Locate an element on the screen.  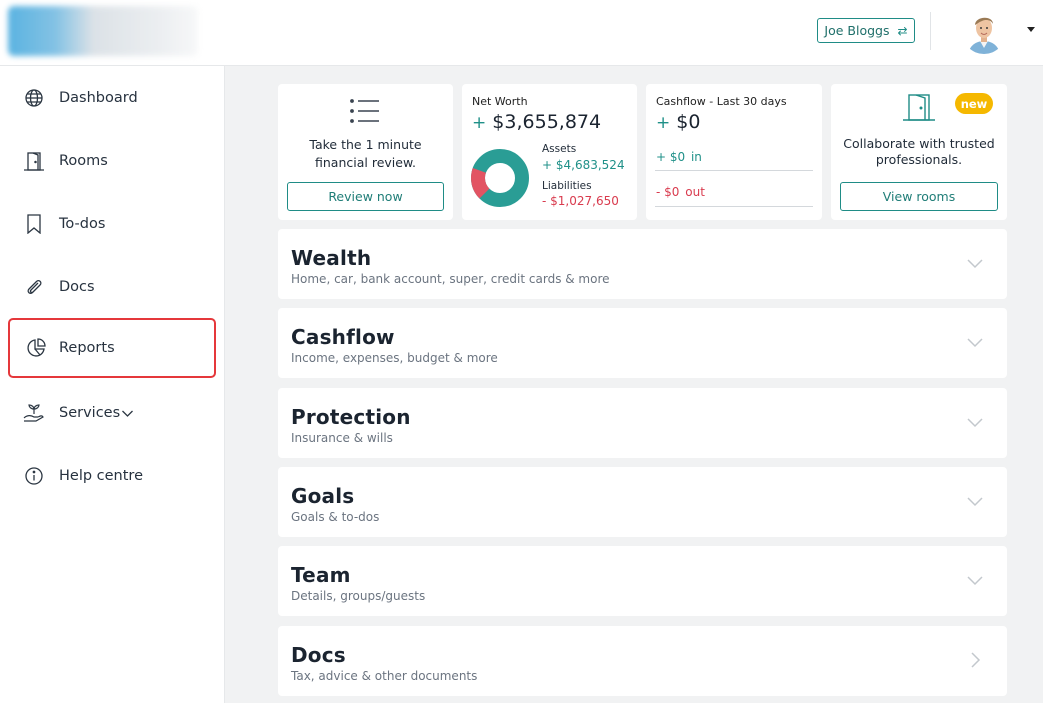
cashflow-value-row: + $0 is located at coordinates (678, 122).